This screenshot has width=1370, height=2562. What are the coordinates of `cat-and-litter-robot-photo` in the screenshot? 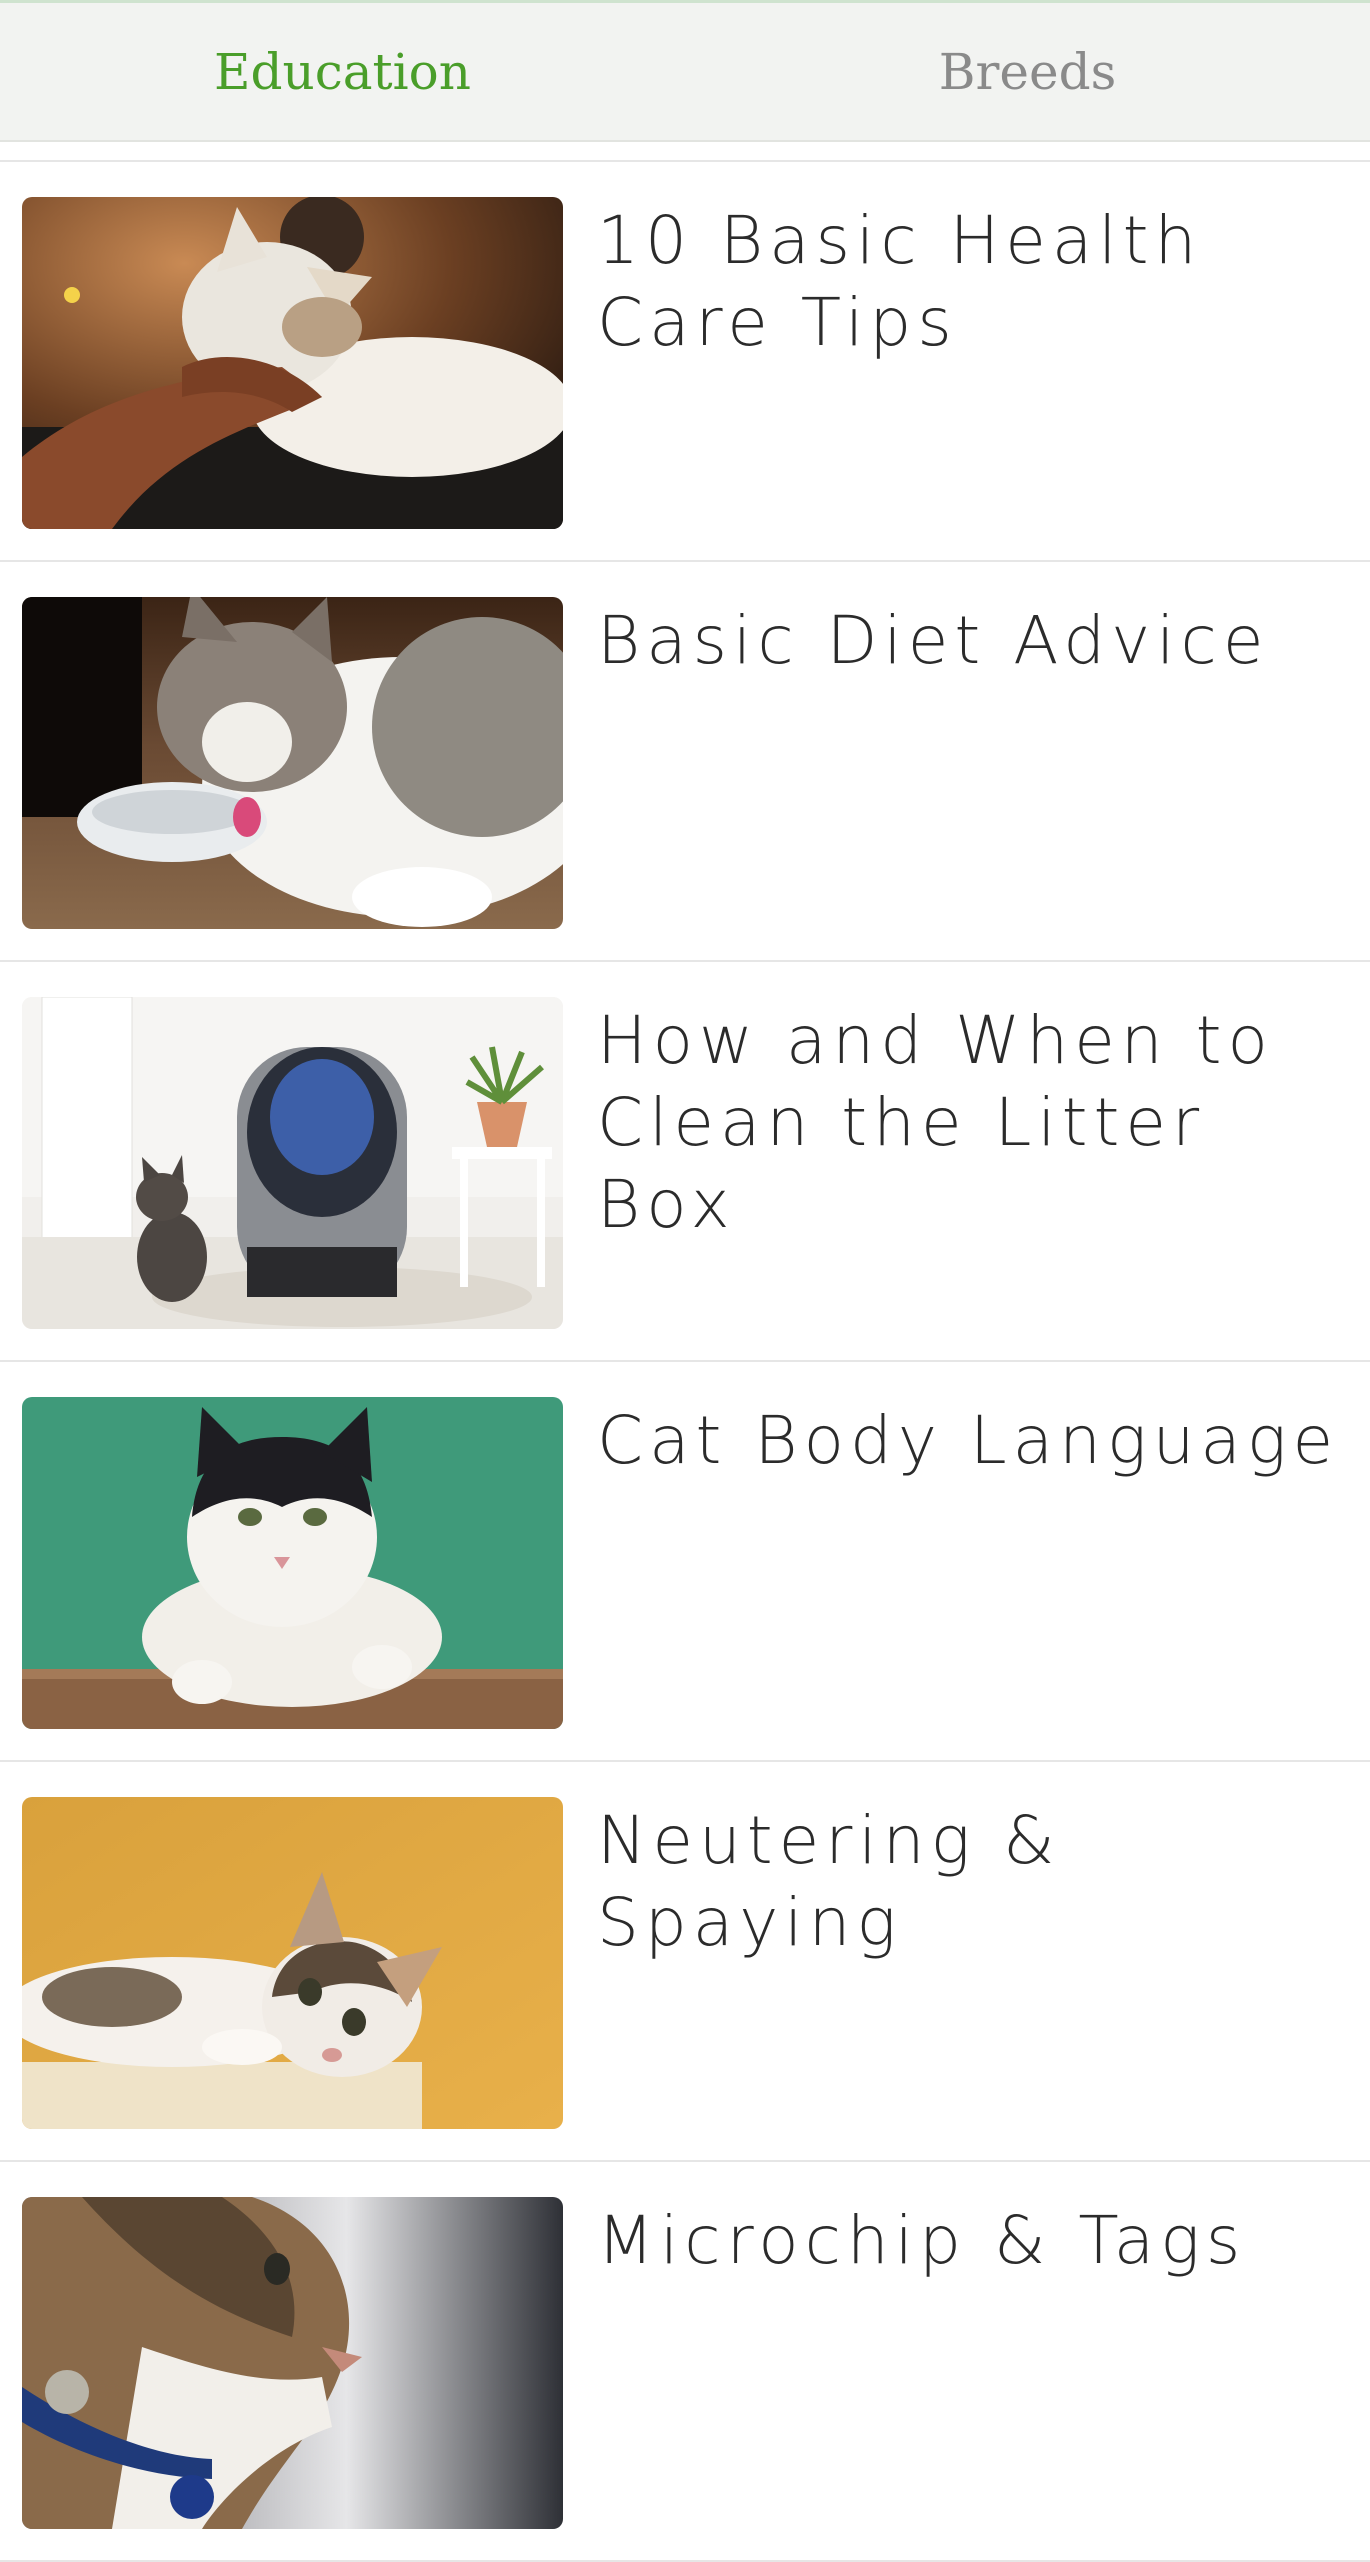 It's located at (292, 1163).